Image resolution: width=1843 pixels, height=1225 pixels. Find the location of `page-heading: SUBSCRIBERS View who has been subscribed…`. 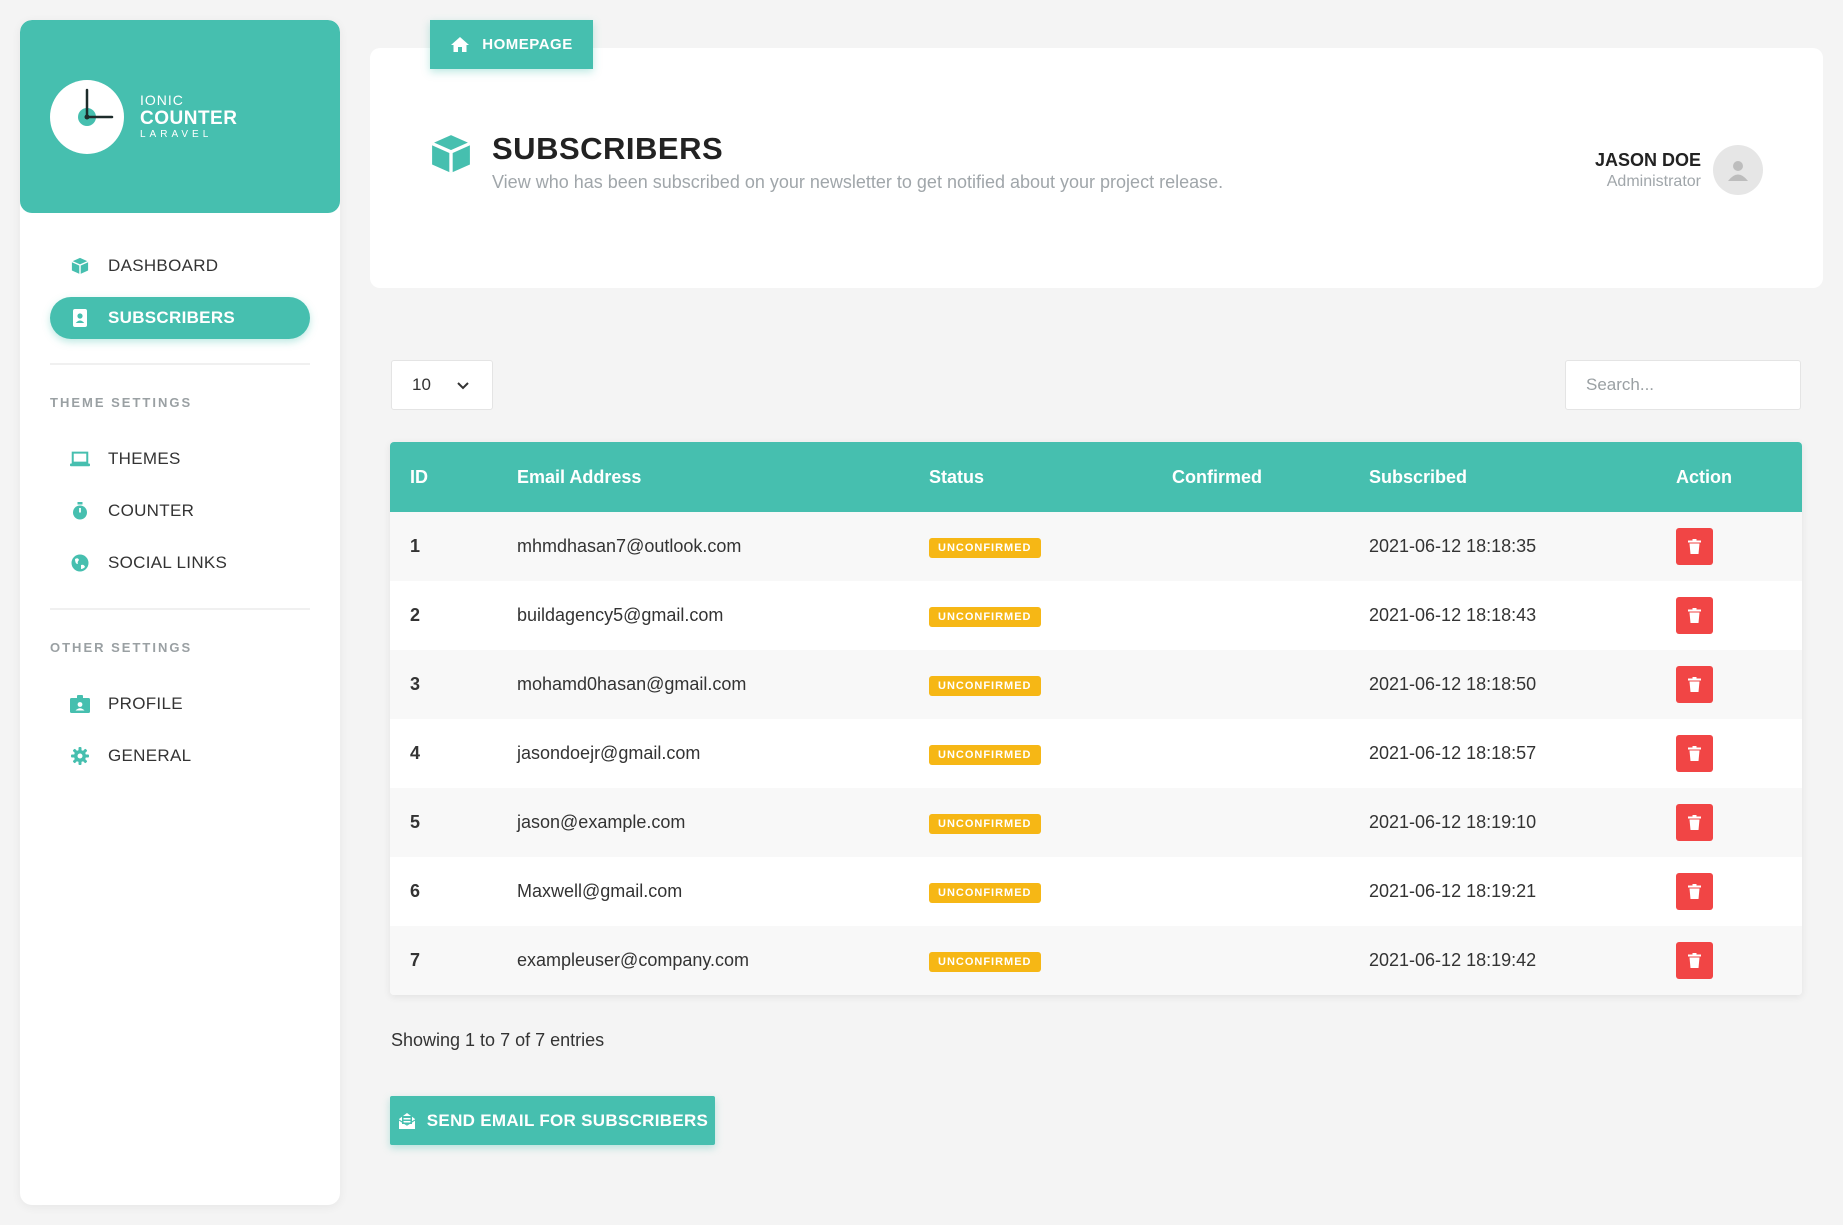

page-heading: SUBSCRIBERS View who has been subscribed… is located at coordinates (826, 163).